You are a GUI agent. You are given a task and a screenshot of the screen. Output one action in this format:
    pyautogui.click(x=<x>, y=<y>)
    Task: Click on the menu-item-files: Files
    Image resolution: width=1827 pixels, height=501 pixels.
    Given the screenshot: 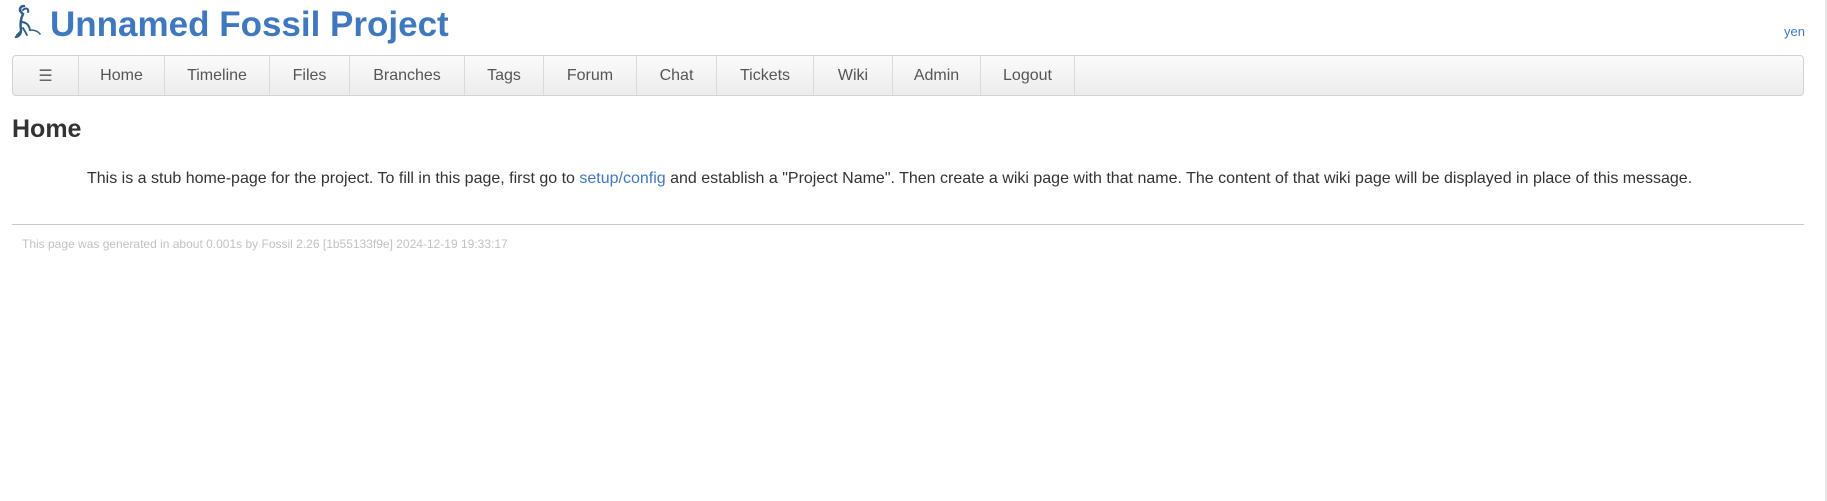 What is the action you would take?
    pyautogui.click(x=310, y=75)
    